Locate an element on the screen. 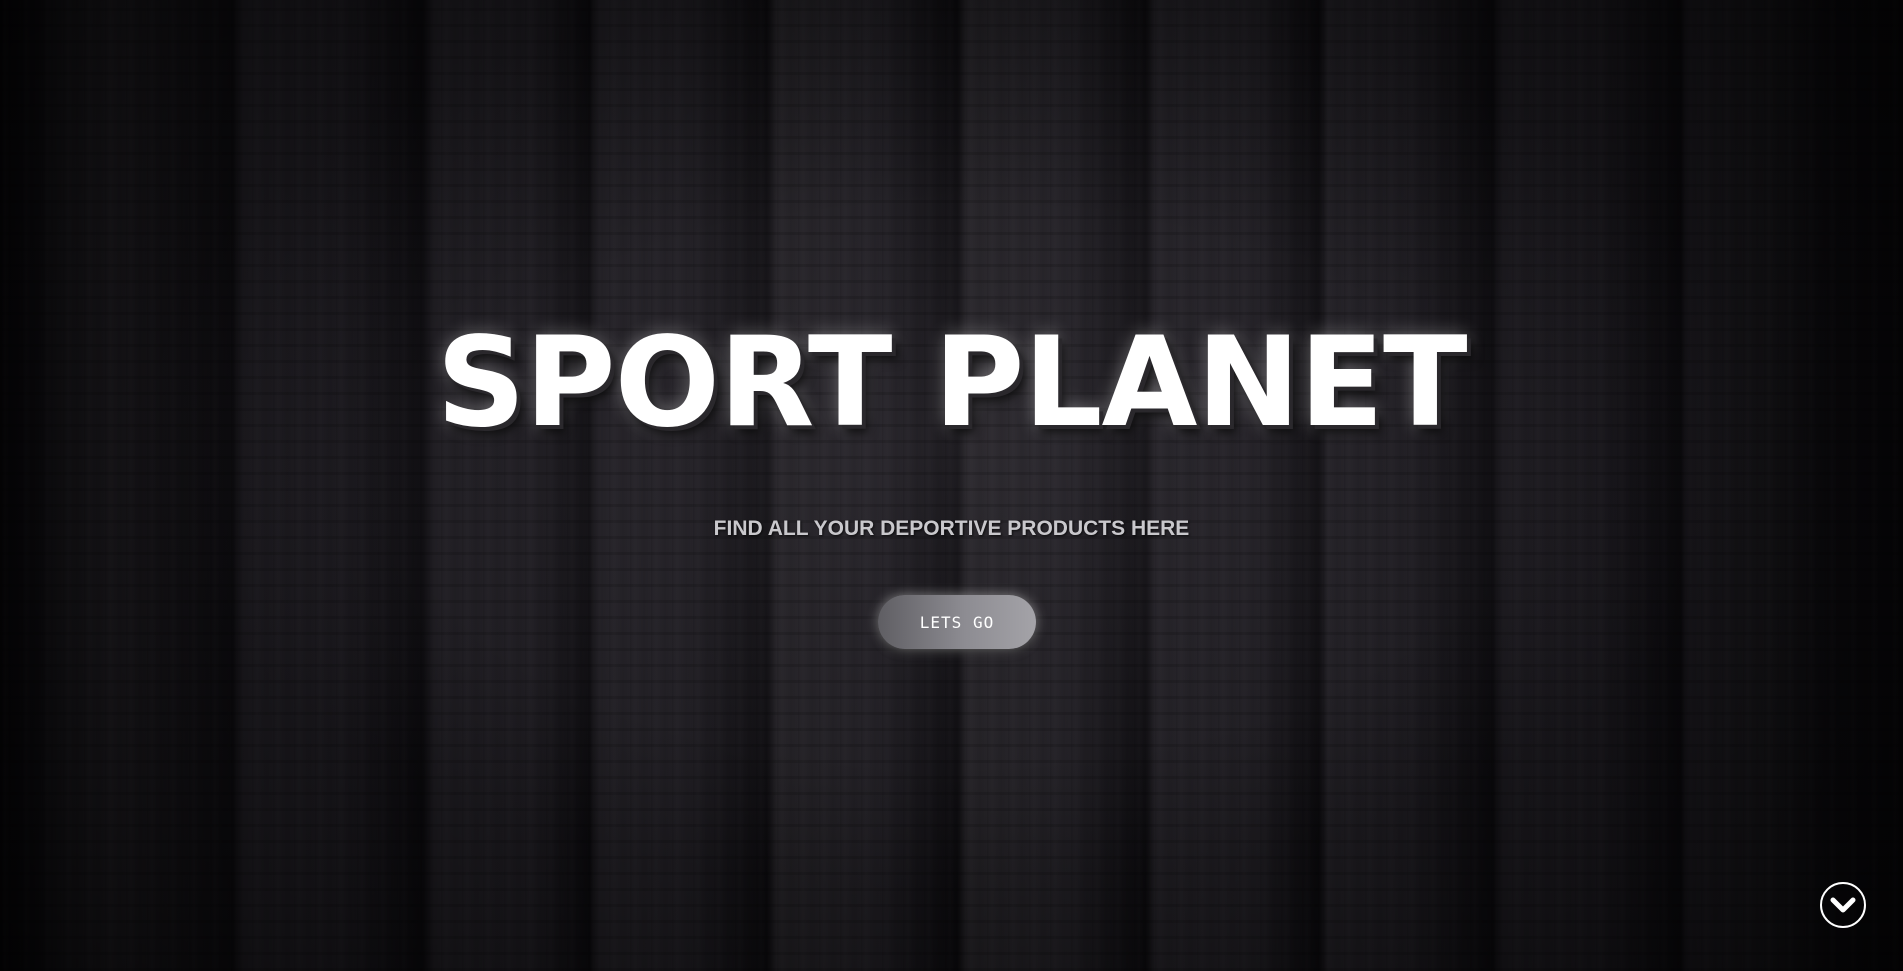 The image size is (1903, 971). chevron-down-icon is located at coordinates (1843, 905).